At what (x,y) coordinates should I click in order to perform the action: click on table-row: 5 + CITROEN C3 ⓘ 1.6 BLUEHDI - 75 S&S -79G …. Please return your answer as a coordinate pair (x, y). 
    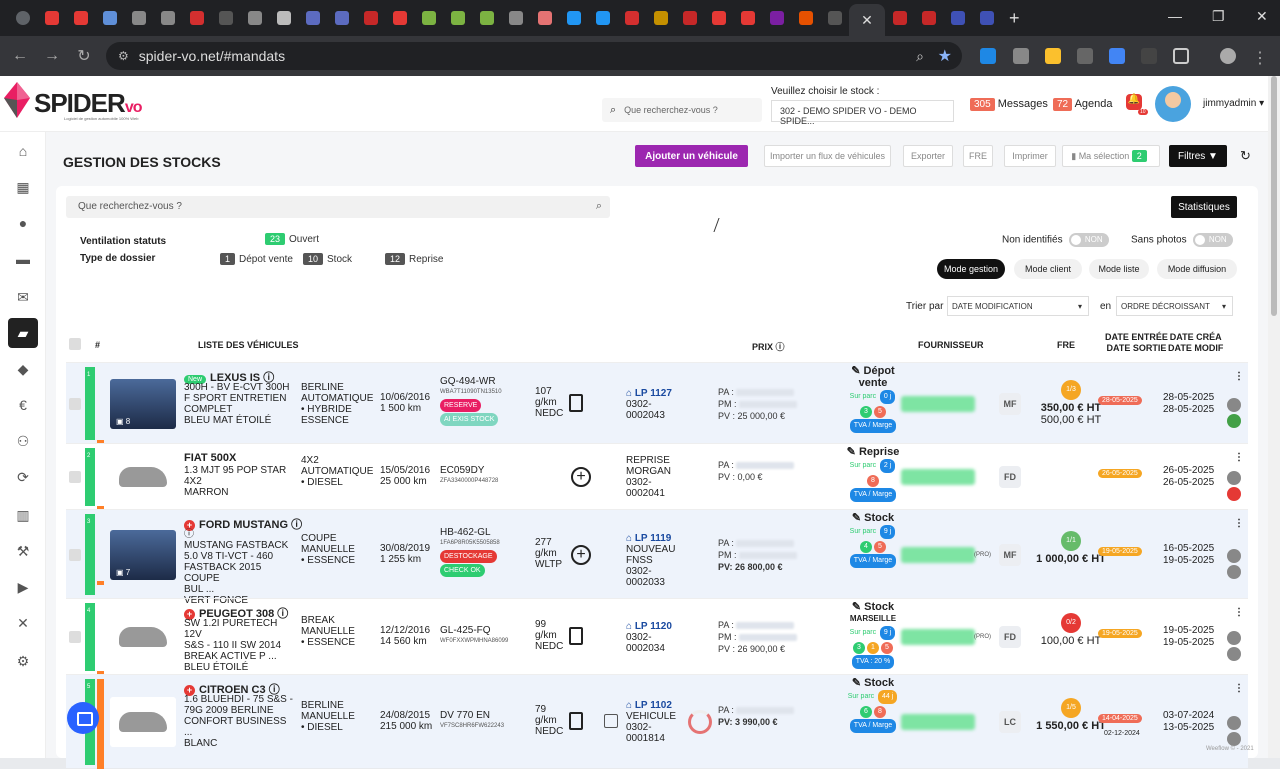
    Looking at the image, I should click on (657, 721).